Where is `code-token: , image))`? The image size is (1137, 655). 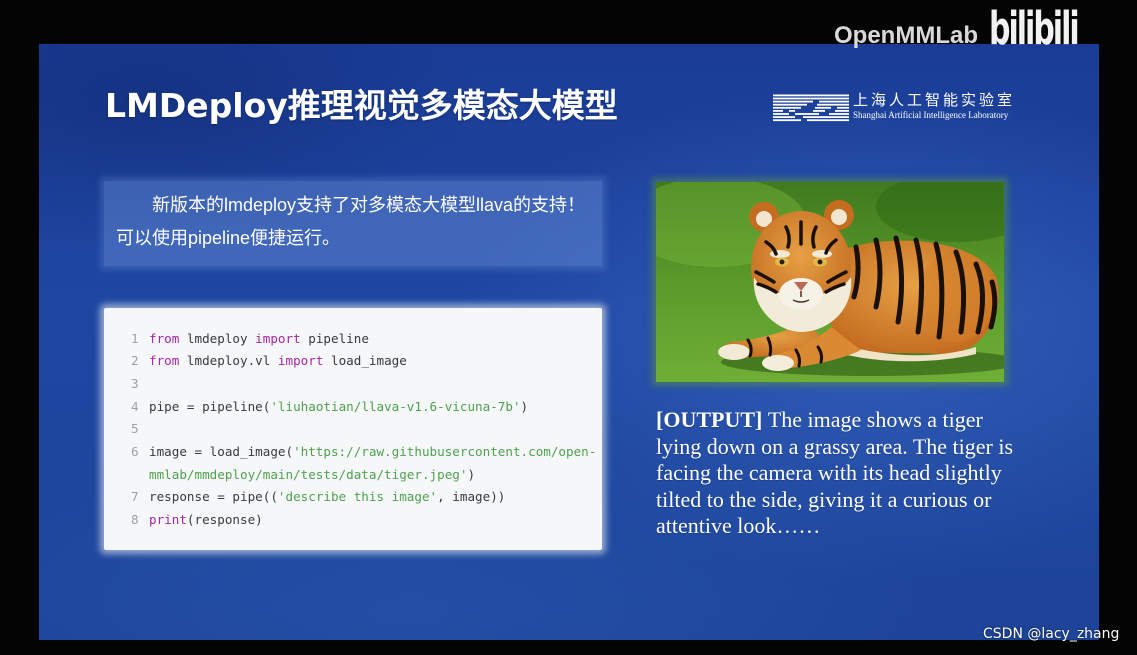 code-token: , image)) is located at coordinates (471, 497).